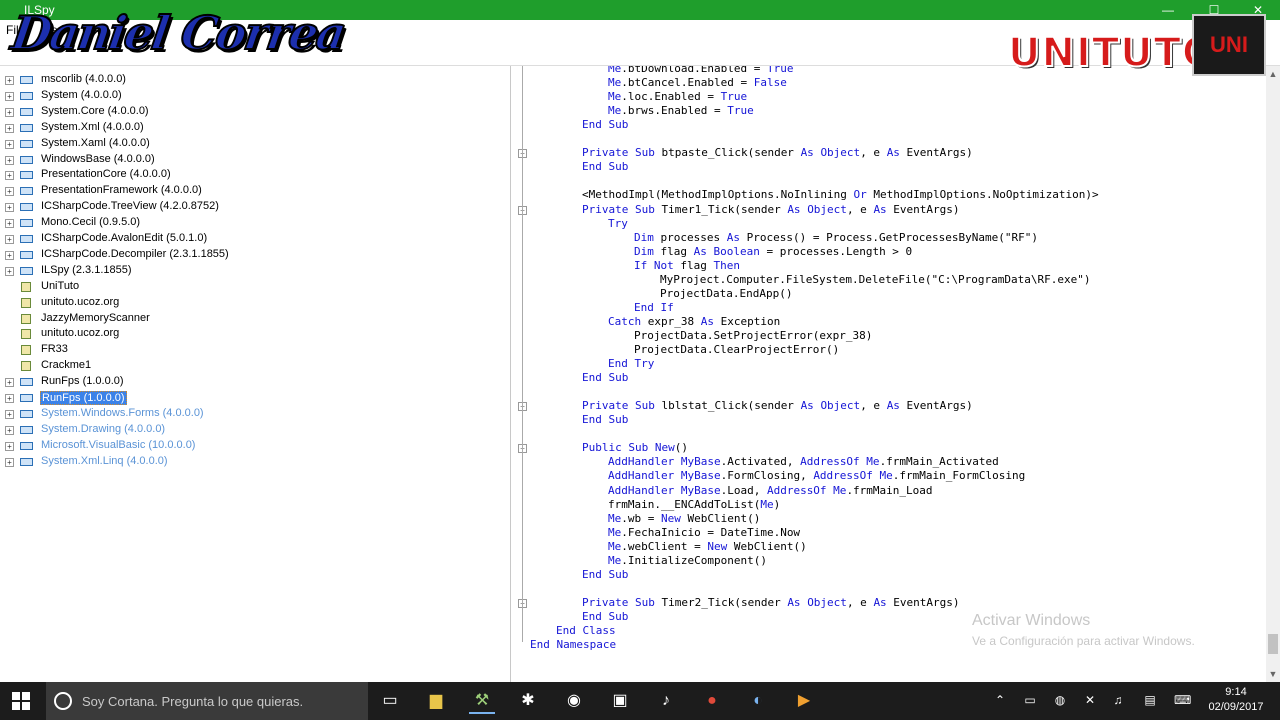 This screenshot has width=1280, height=720. Describe the element at coordinates (255, 239) in the screenshot. I see `tree-item: + ICSharpCode.AvalonEdit (5.0.1.0)` at that location.